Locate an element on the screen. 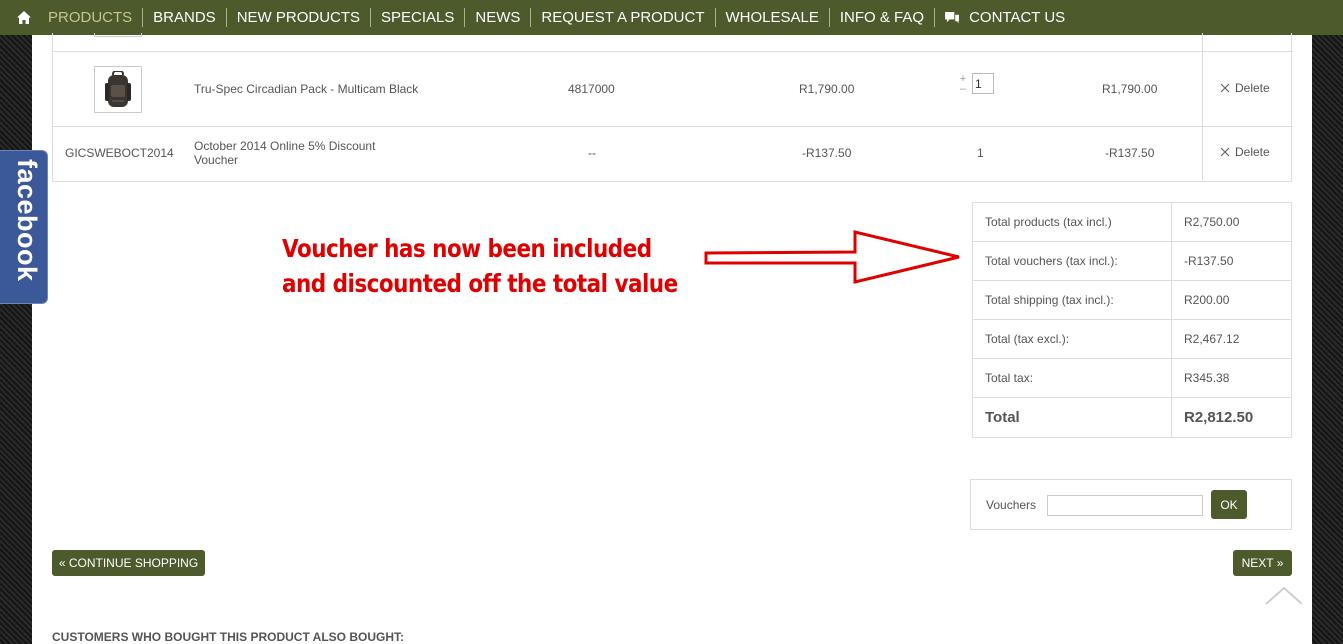 Image resolution: width=1343 pixels, height=644 pixels. voucher-form: Vouchers OK is located at coordinates (1131, 504).